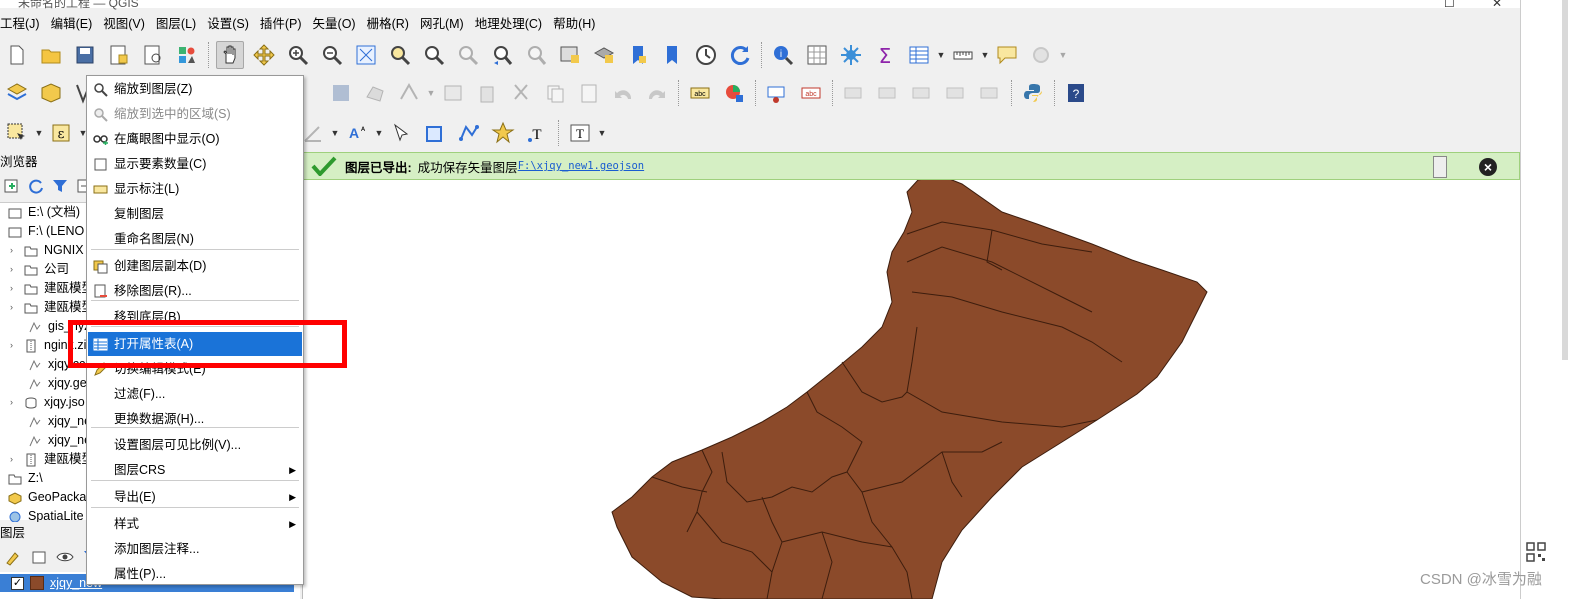 Image resolution: width=1572 pixels, height=599 pixels. What do you see at coordinates (503, 133) in the screenshot?
I see `marker-annotation-icon` at bounding box center [503, 133].